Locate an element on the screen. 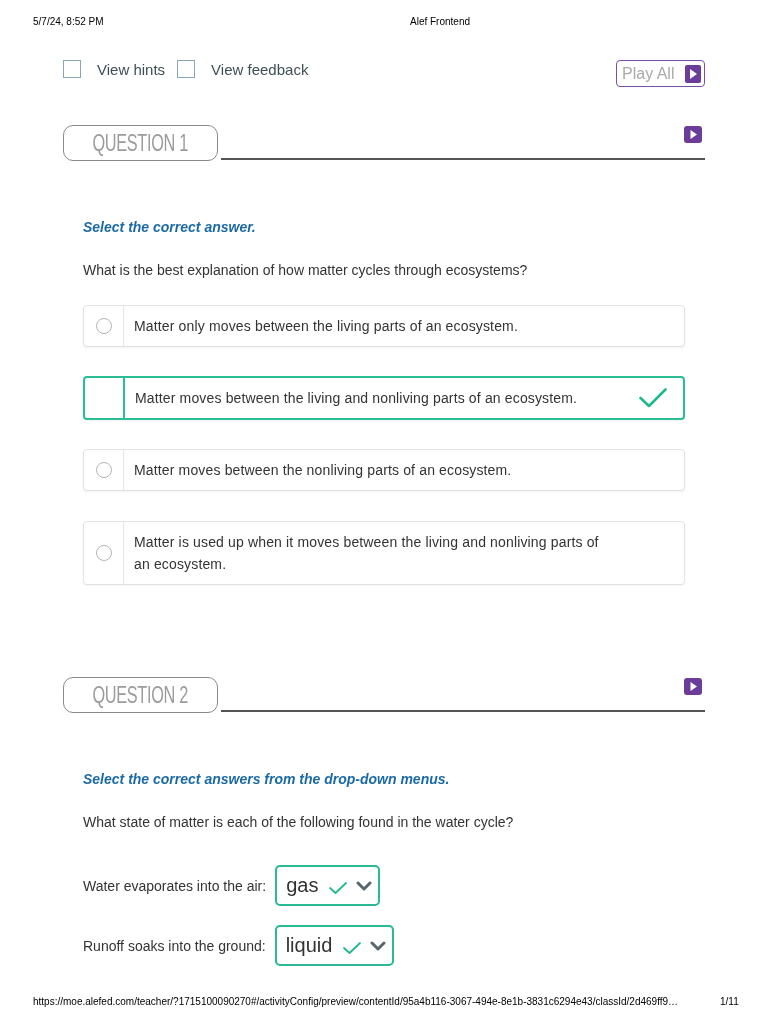 Image resolution: width=768 pixels, height=1024 pixels. instruction-text: Select the correct answer. is located at coordinates (170, 227).